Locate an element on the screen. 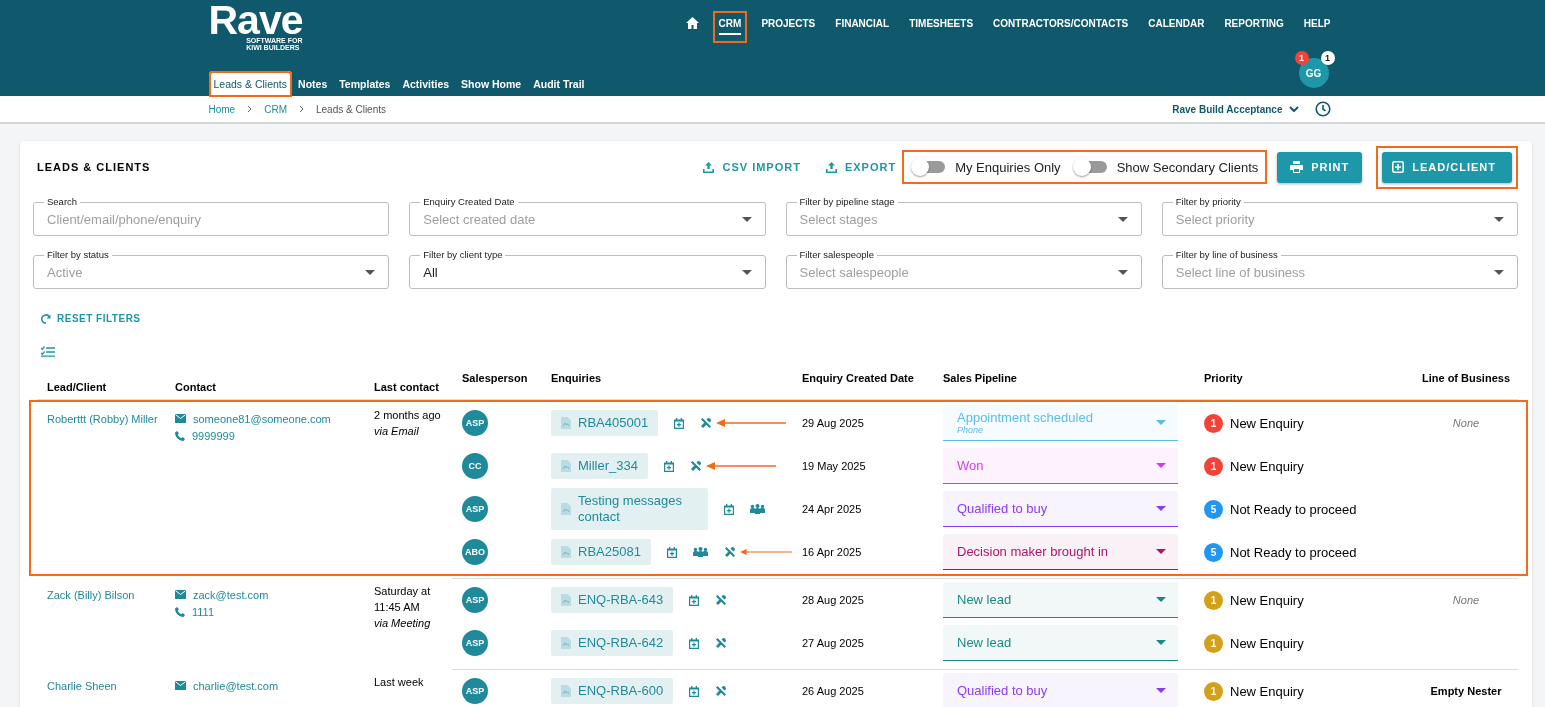 This screenshot has height=707, width=1545. nav-link: CRM is located at coordinates (730, 26).